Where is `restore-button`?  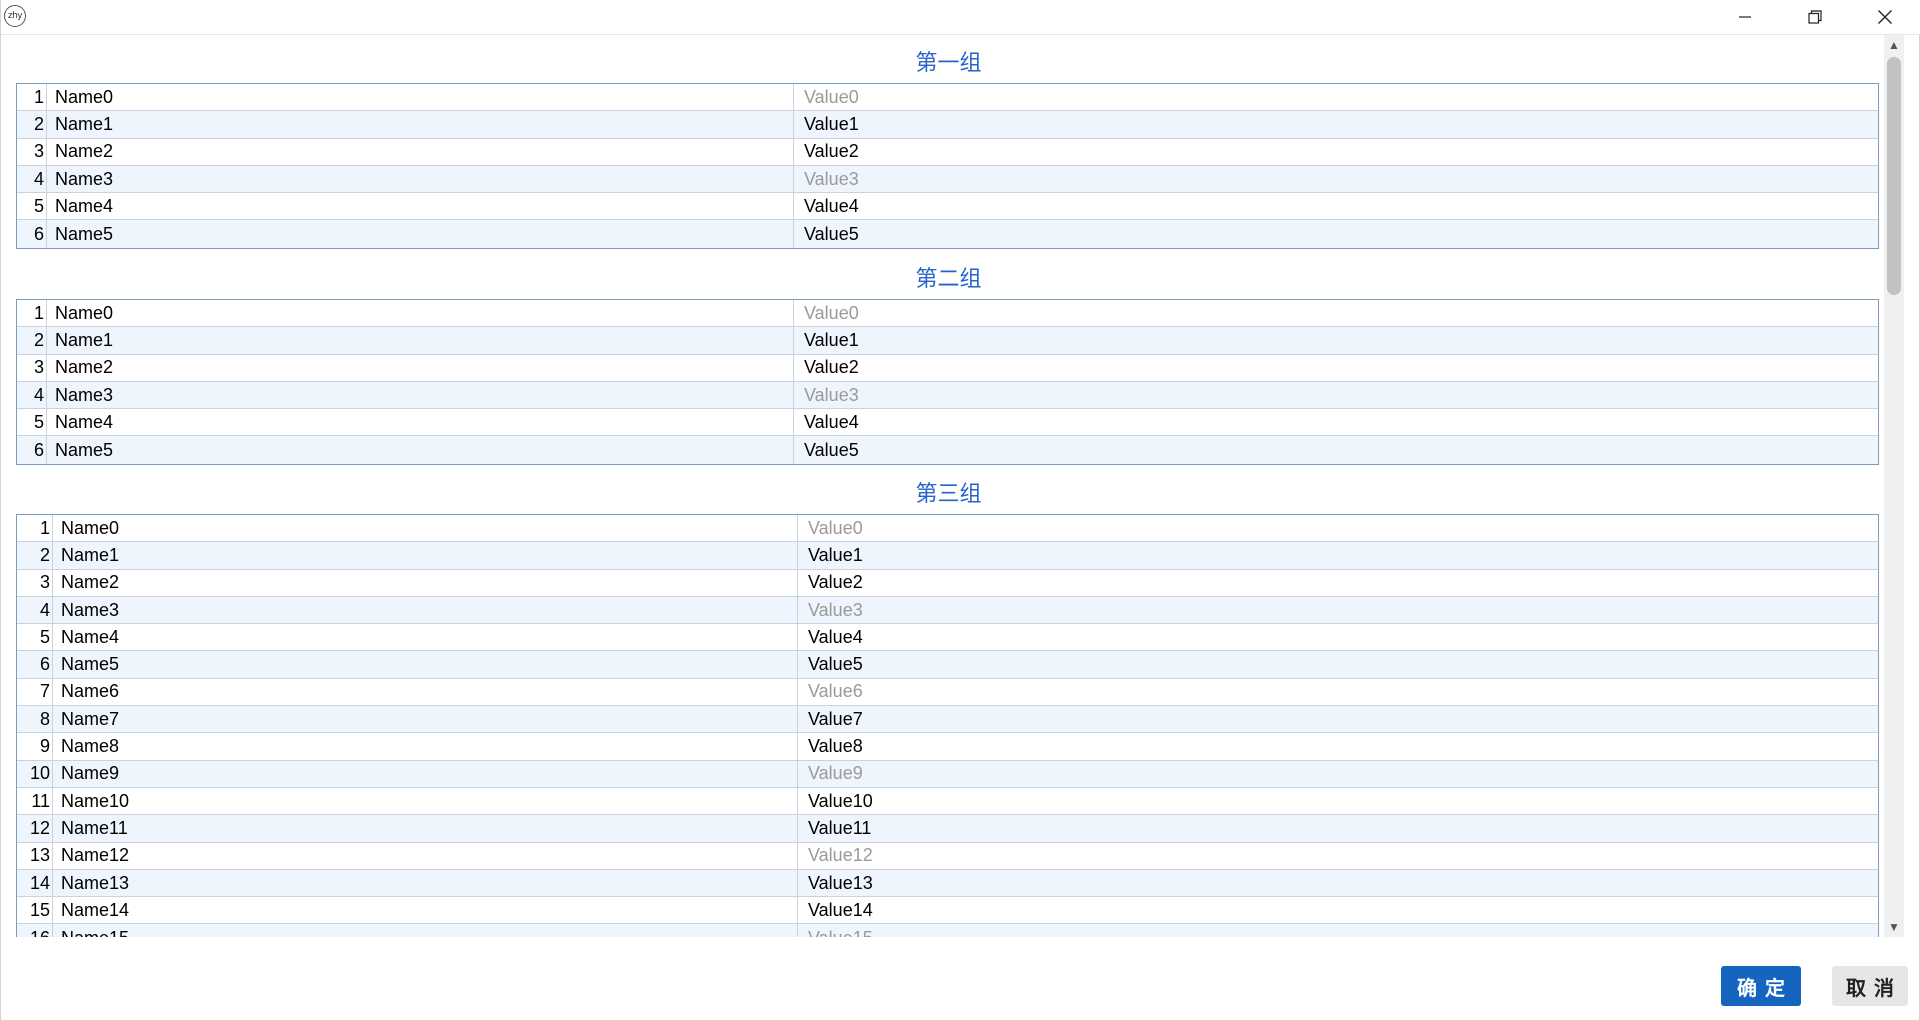
restore-button is located at coordinates (1815, 17).